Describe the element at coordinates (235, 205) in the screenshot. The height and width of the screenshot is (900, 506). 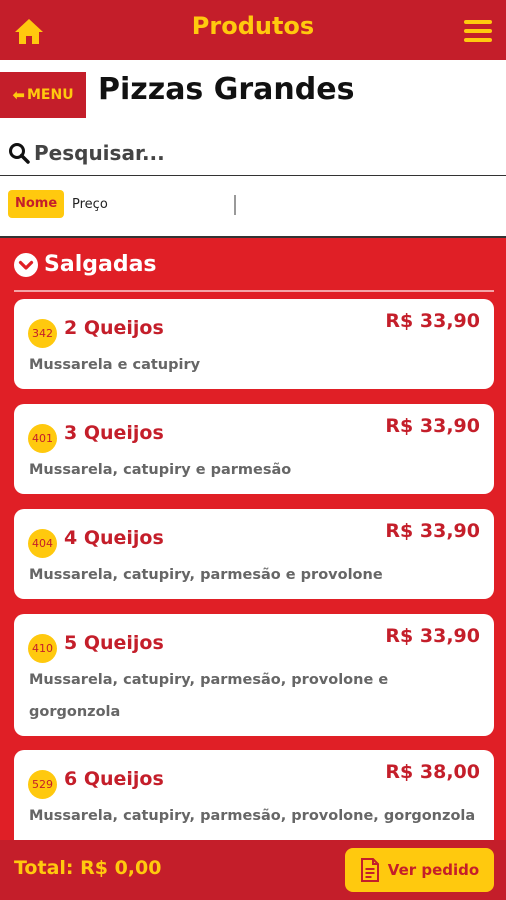
I see `divider` at that location.